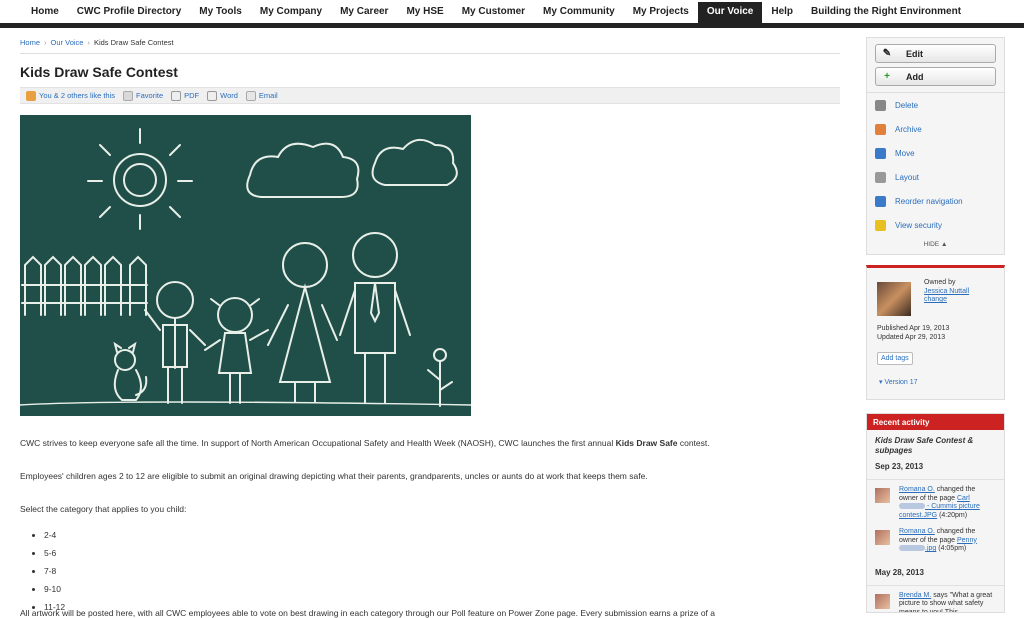 Image resolution: width=1024 pixels, height=618 pixels. I want to click on owner-name-link: Jessica Nuttall, so click(946, 292).